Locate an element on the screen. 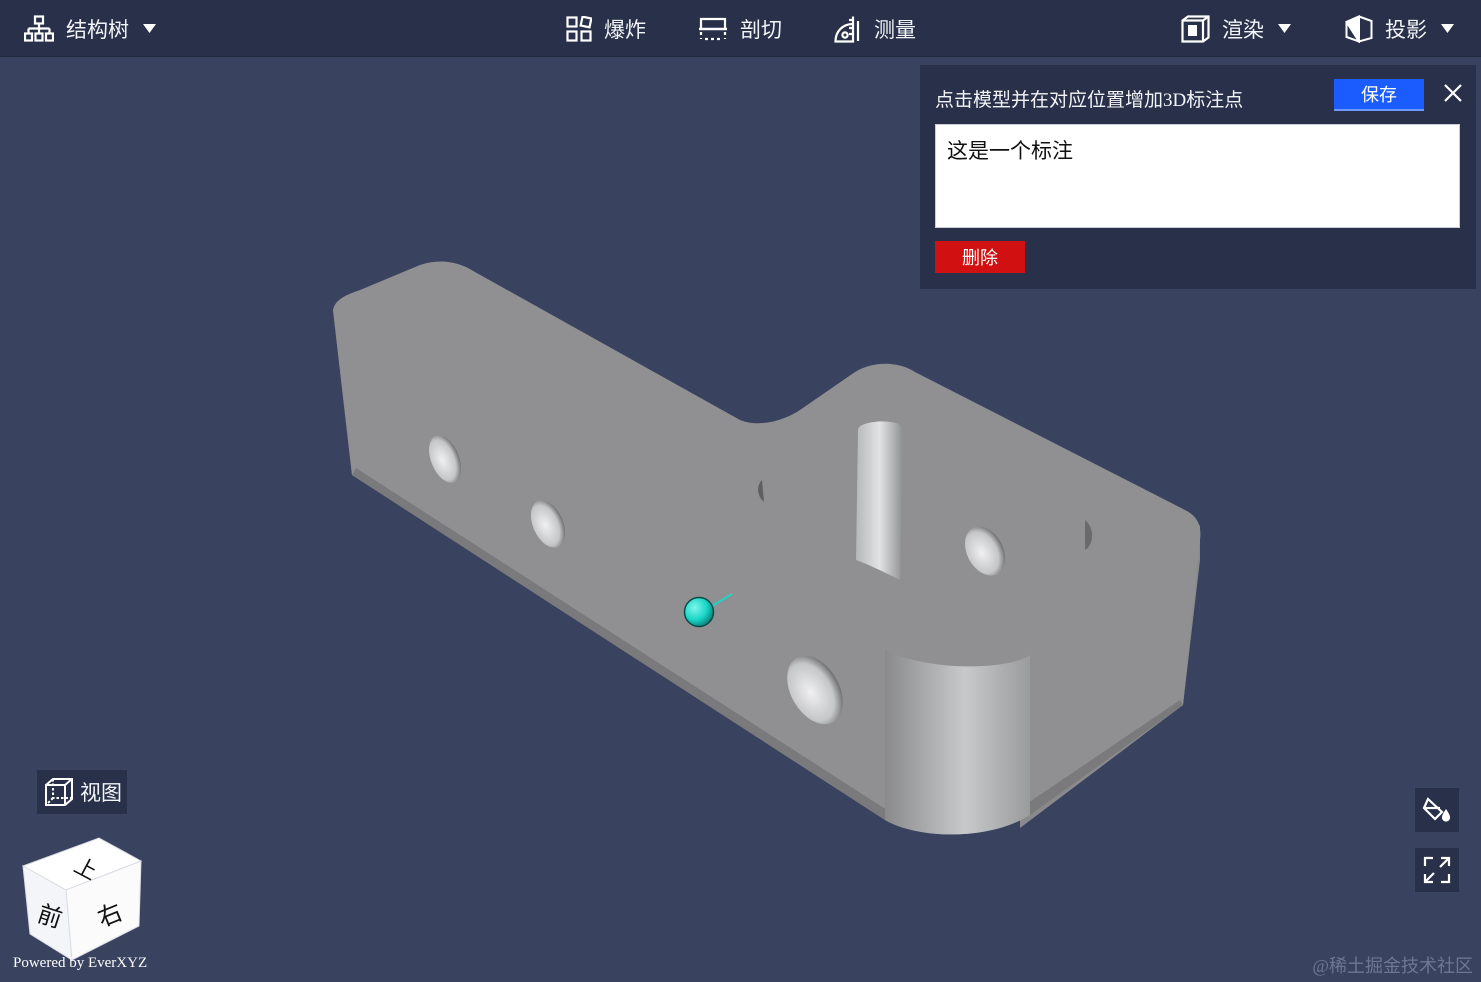 This screenshot has width=1481, height=982. explode-label: 爆炸 is located at coordinates (625, 29).